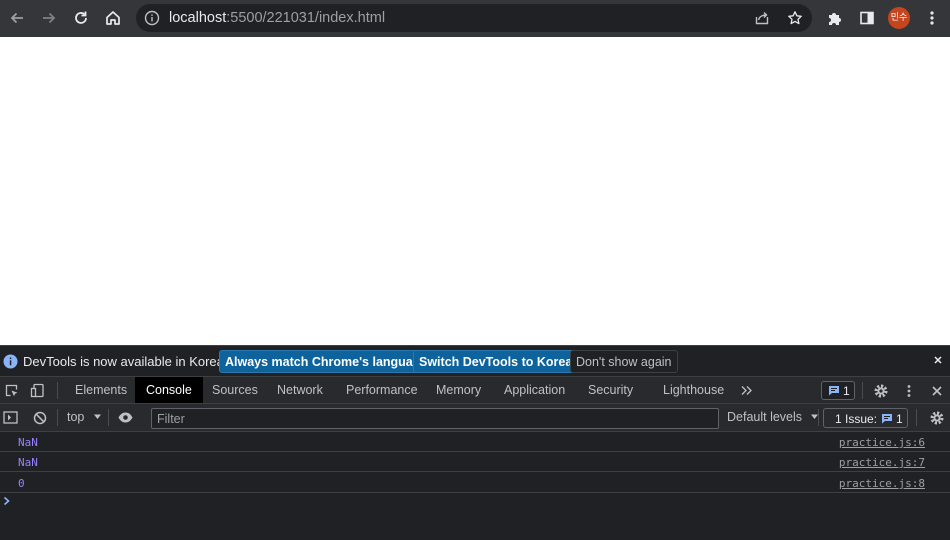 Image resolution: width=950 pixels, height=540 pixels. I want to click on arrow-left-icon, so click(16, 18).